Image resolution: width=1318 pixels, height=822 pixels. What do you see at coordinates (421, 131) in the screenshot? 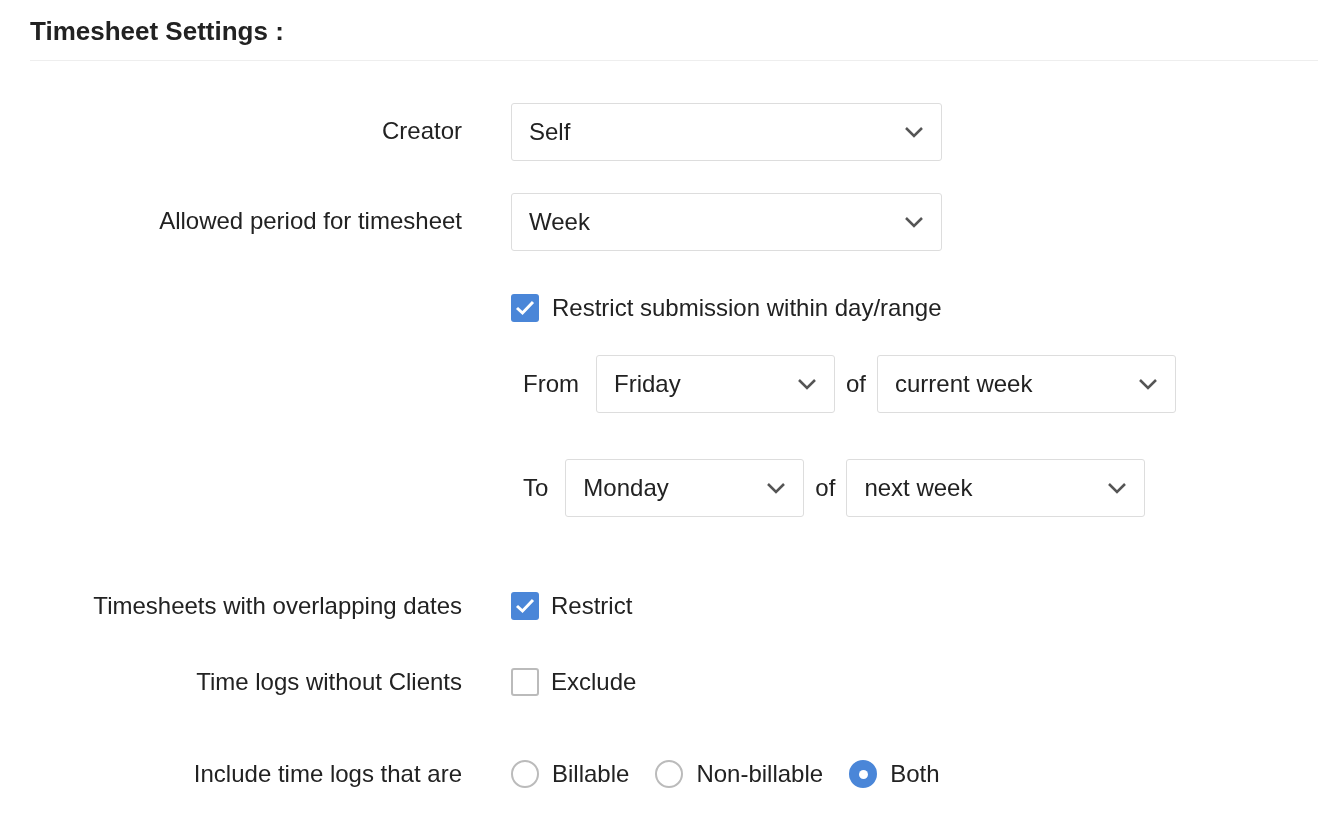
I see `field-label: Creator` at bounding box center [421, 131].